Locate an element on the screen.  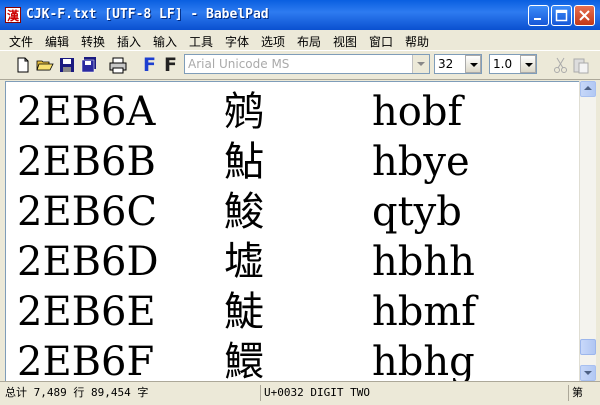
vertical-scrollbar is located at coordinates (587, 231).